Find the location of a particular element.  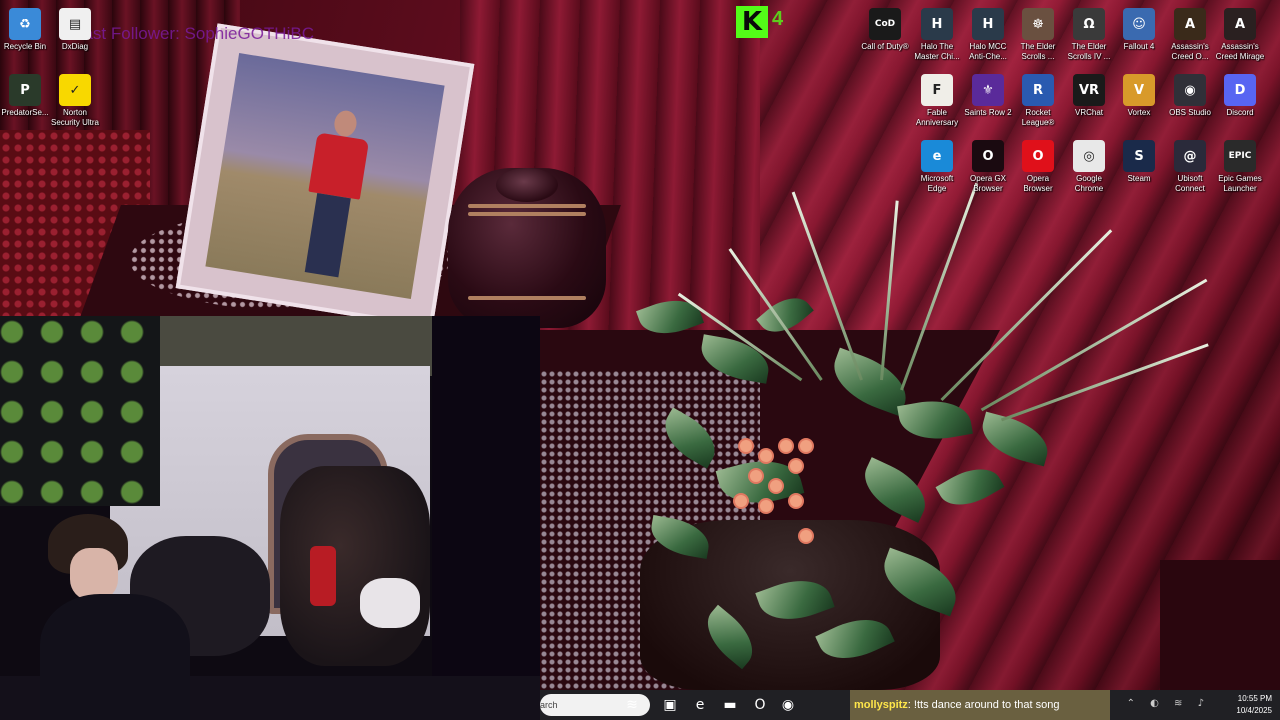

desktop-icon-epic-games: EPIC Epic Games Launcher is located at coordinates (1240, 168).